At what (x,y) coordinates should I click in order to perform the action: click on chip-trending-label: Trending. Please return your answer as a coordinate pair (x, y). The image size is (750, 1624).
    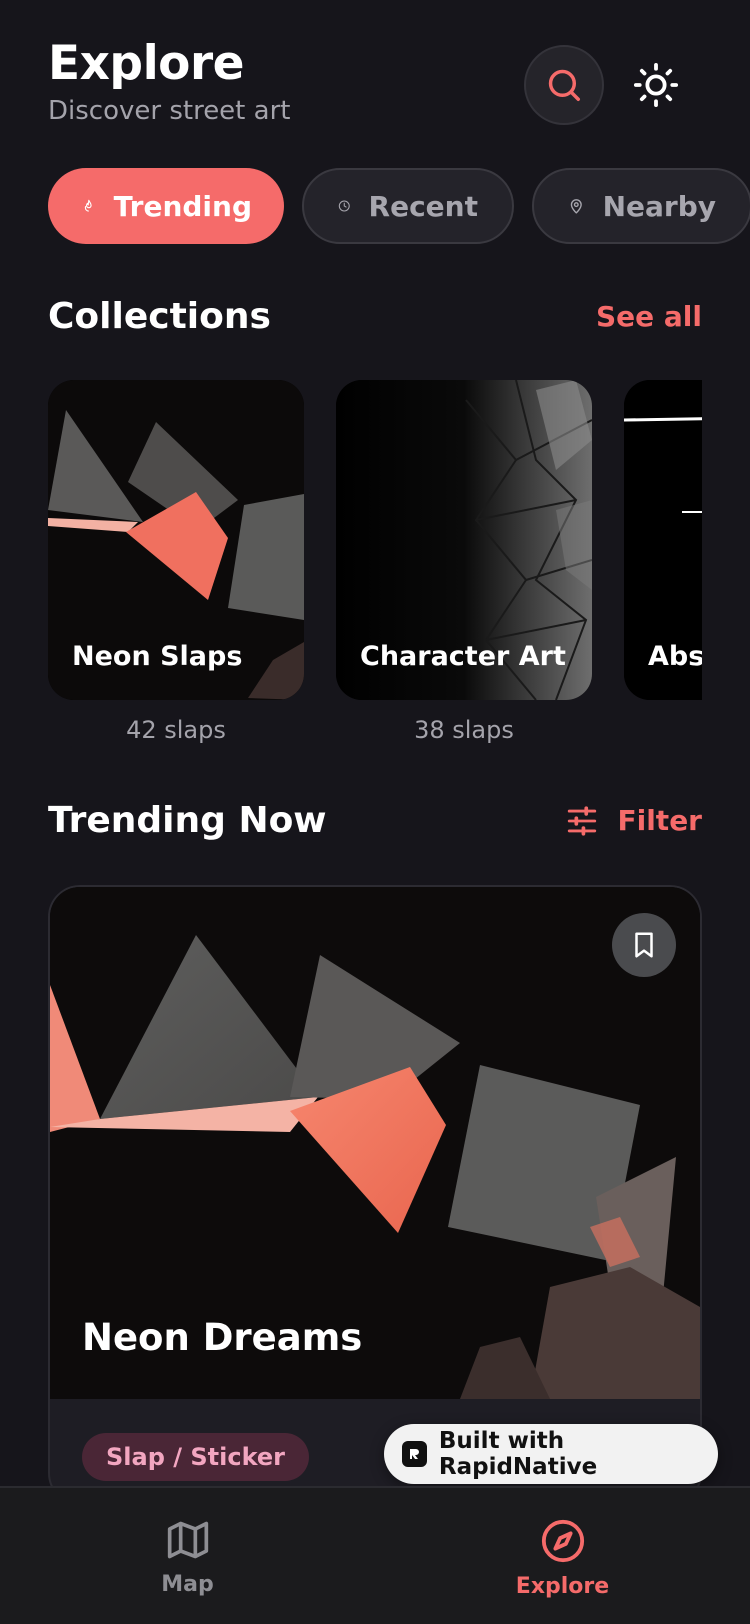
    Looking at the image, I should click on (182, 206).